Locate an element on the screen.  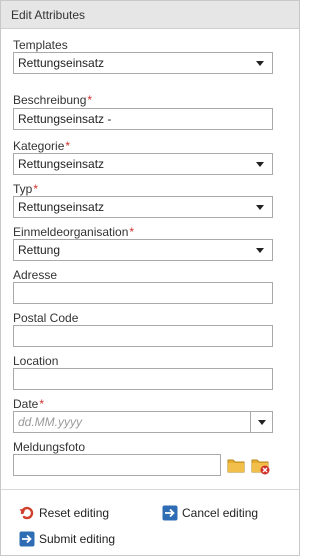
cancel-editing-button: Cancel editing is located at coordinates (217, 514).